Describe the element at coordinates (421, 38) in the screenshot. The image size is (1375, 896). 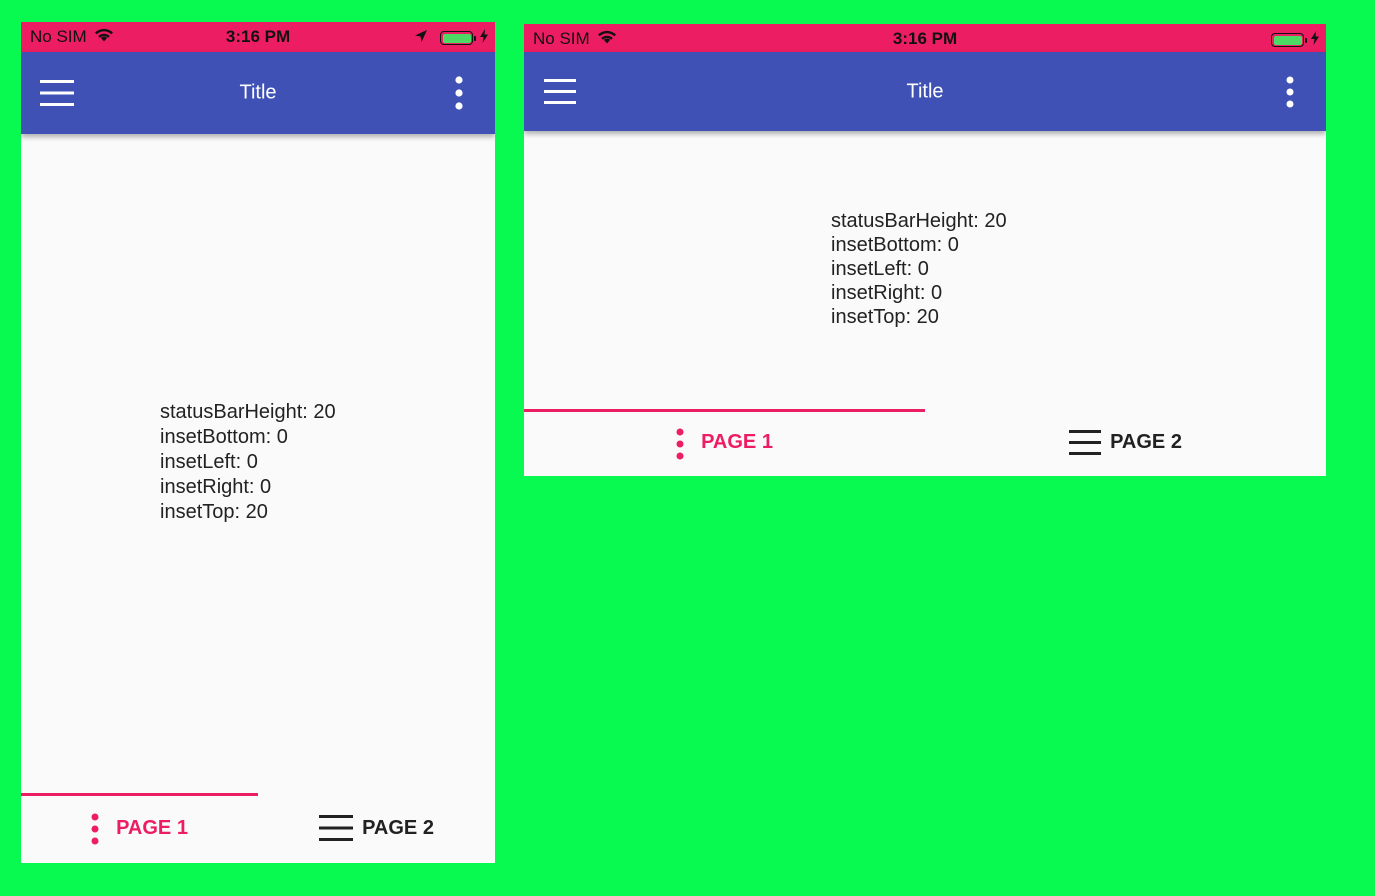
I see `location-arrow-icon` at that location.